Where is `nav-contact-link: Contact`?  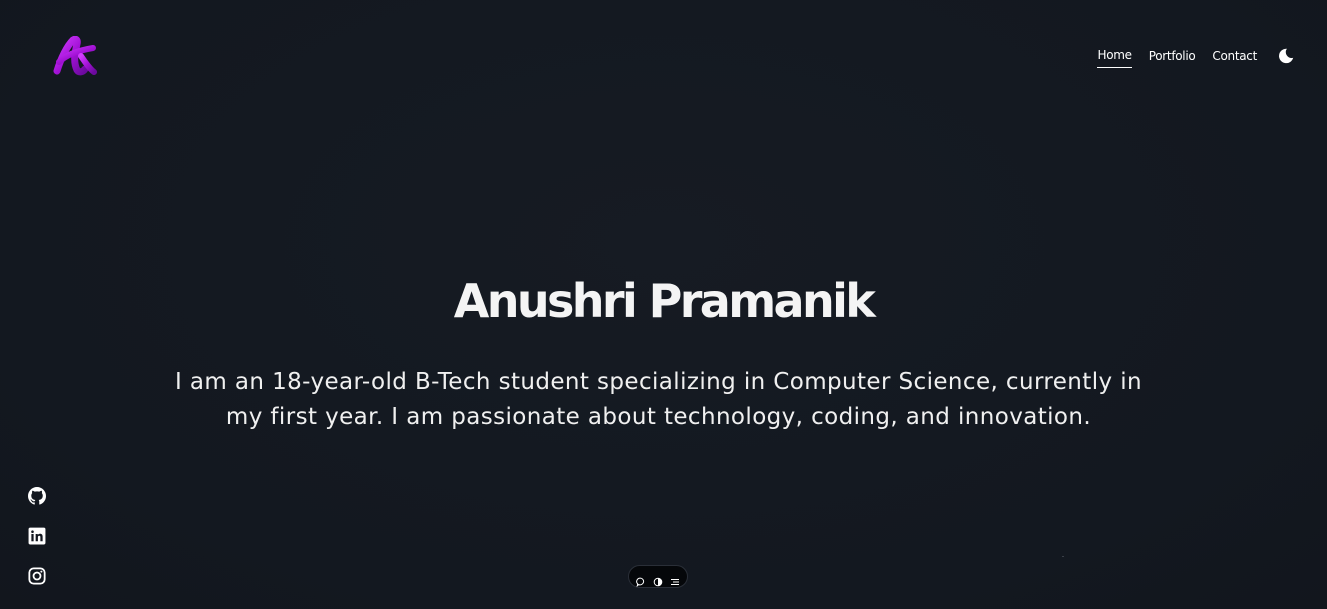 nav-contact-link: Contact is located at coordinates (1234, 58).